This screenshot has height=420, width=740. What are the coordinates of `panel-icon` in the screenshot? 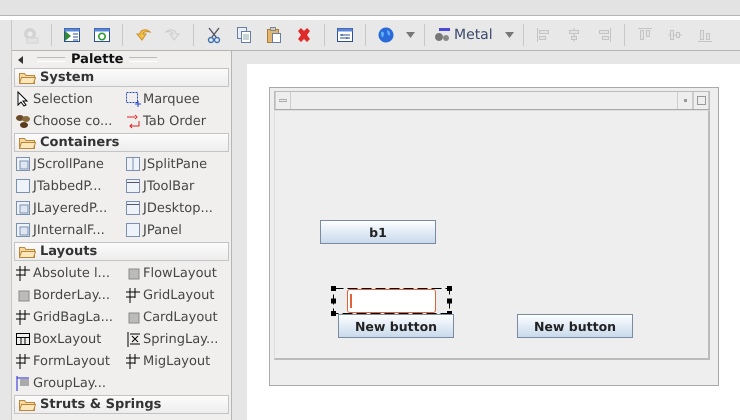 It's located at (133, 230).